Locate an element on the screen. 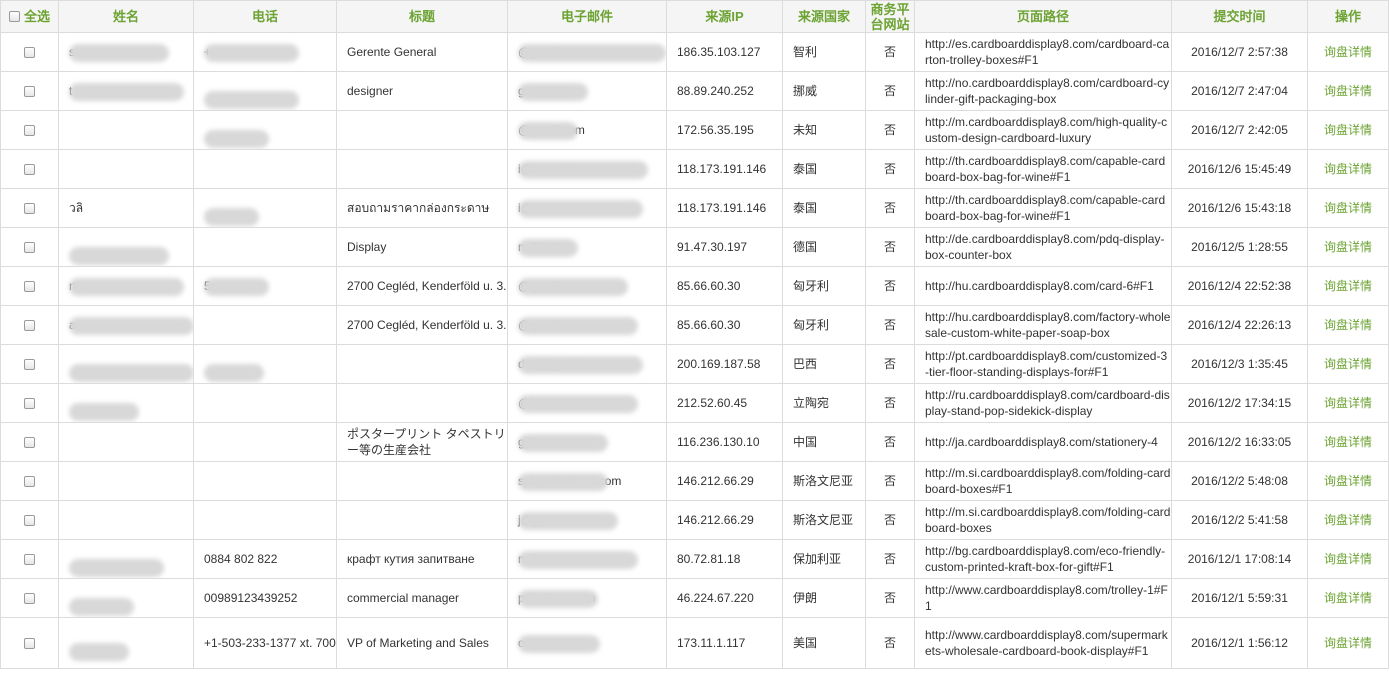 This screenshot has width=1390, height=675. cell-title: 2700 Cegléd, Kenderföld u. 3. is located at coordinates (422, 325).